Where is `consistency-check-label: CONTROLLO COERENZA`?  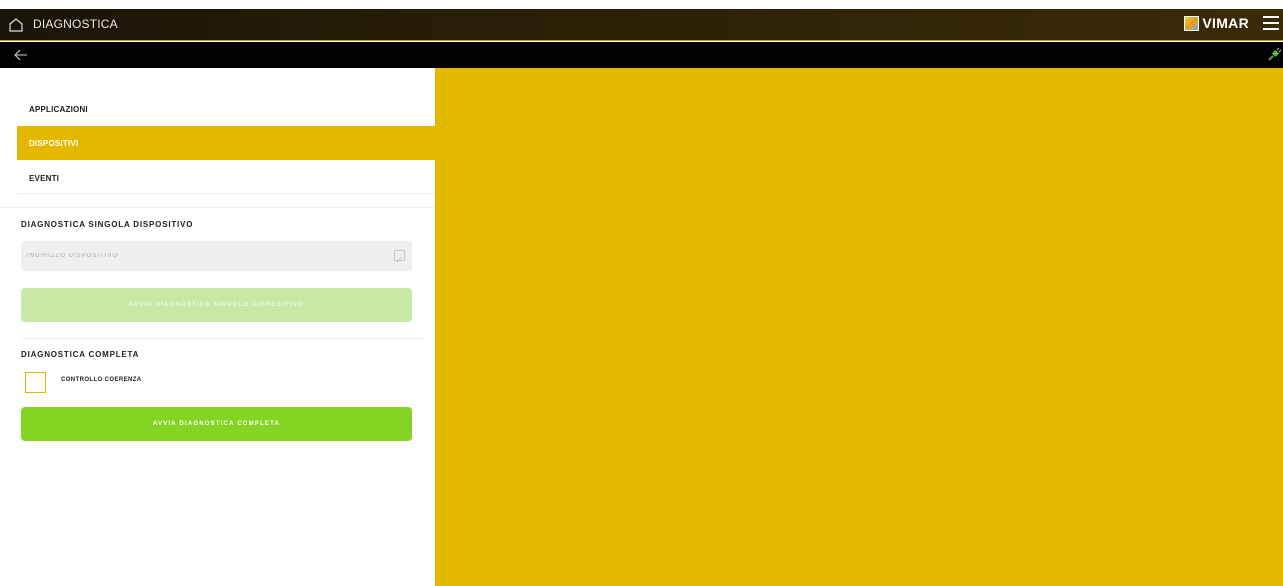
consistency-check-label: CONTROLLO COERENZA is located at coordinates (101, 380).